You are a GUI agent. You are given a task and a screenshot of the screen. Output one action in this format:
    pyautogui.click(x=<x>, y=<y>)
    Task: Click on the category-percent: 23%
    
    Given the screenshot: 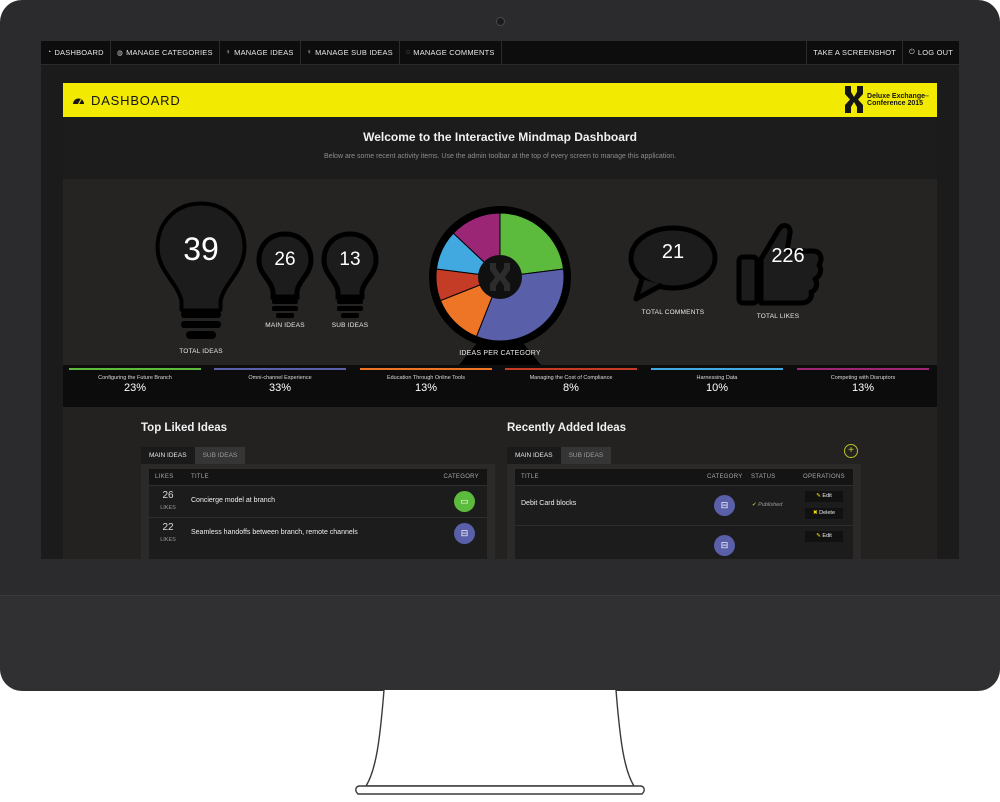 What is the action you would take?
    pyautogui.click(x=135, y=388)
    